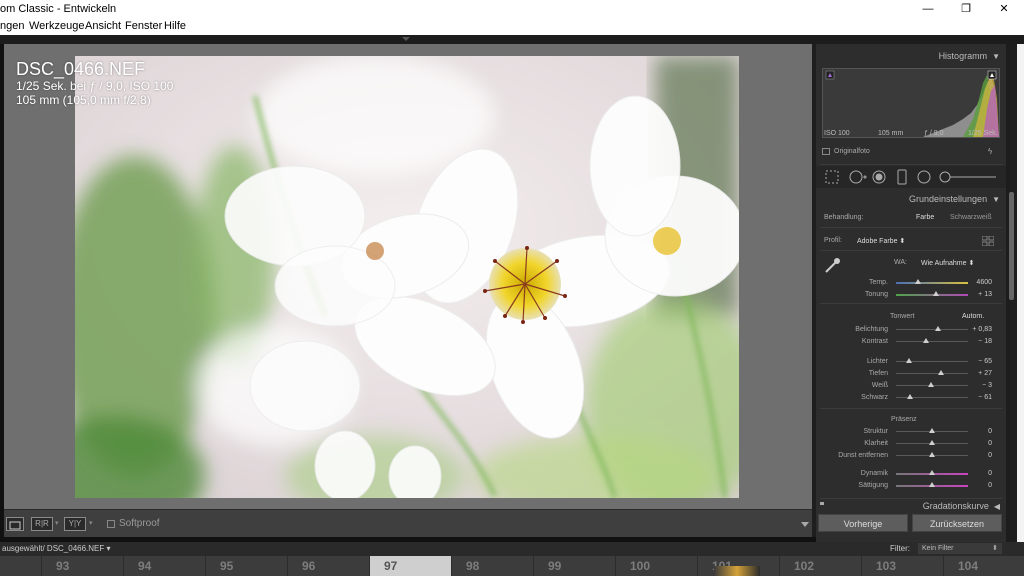 This screenshot has height=576, width=1024. Describe the element at coordinates (57, 523) in the screenshot. I see `before-after-dropdown-icon: ▾` at that location.